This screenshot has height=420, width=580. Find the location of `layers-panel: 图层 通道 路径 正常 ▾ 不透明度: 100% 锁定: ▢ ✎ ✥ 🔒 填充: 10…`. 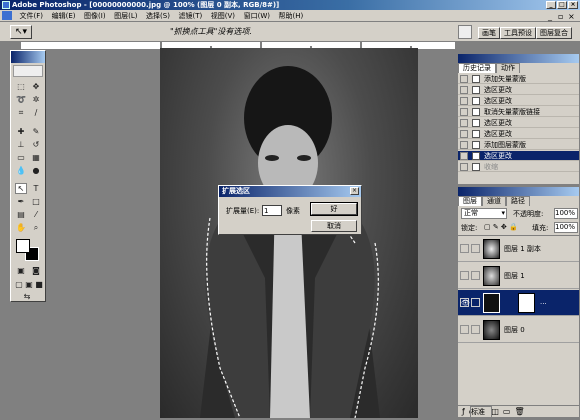

layers-panel: 图层 通道 路径 正常 ▾ 不透明度: 100% 锁定: ▢ ✎ ✥ 🔒 填充: 10… is located at coordinates (518, 302).